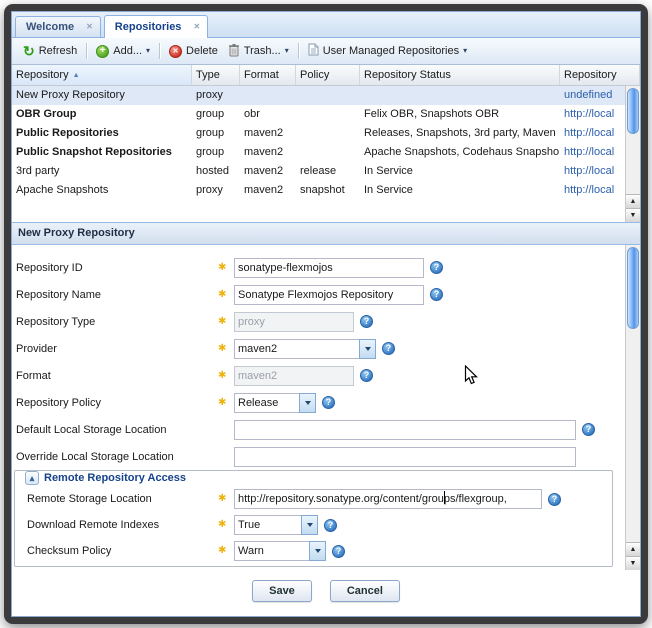  What do you see at coordinates (58, 51) in the screenshot?
I see `refresh-label: Refresh` at bounding box center [58, 51].